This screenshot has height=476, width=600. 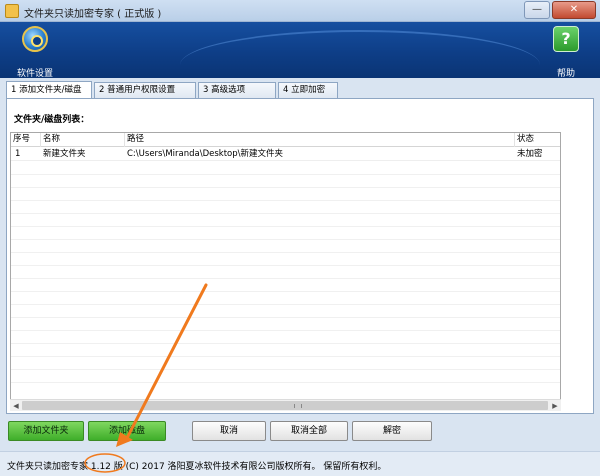 I want to click on row-path: C:\Users\Miranda\Desktop\新建文件夹, so click(x=205, y=154).